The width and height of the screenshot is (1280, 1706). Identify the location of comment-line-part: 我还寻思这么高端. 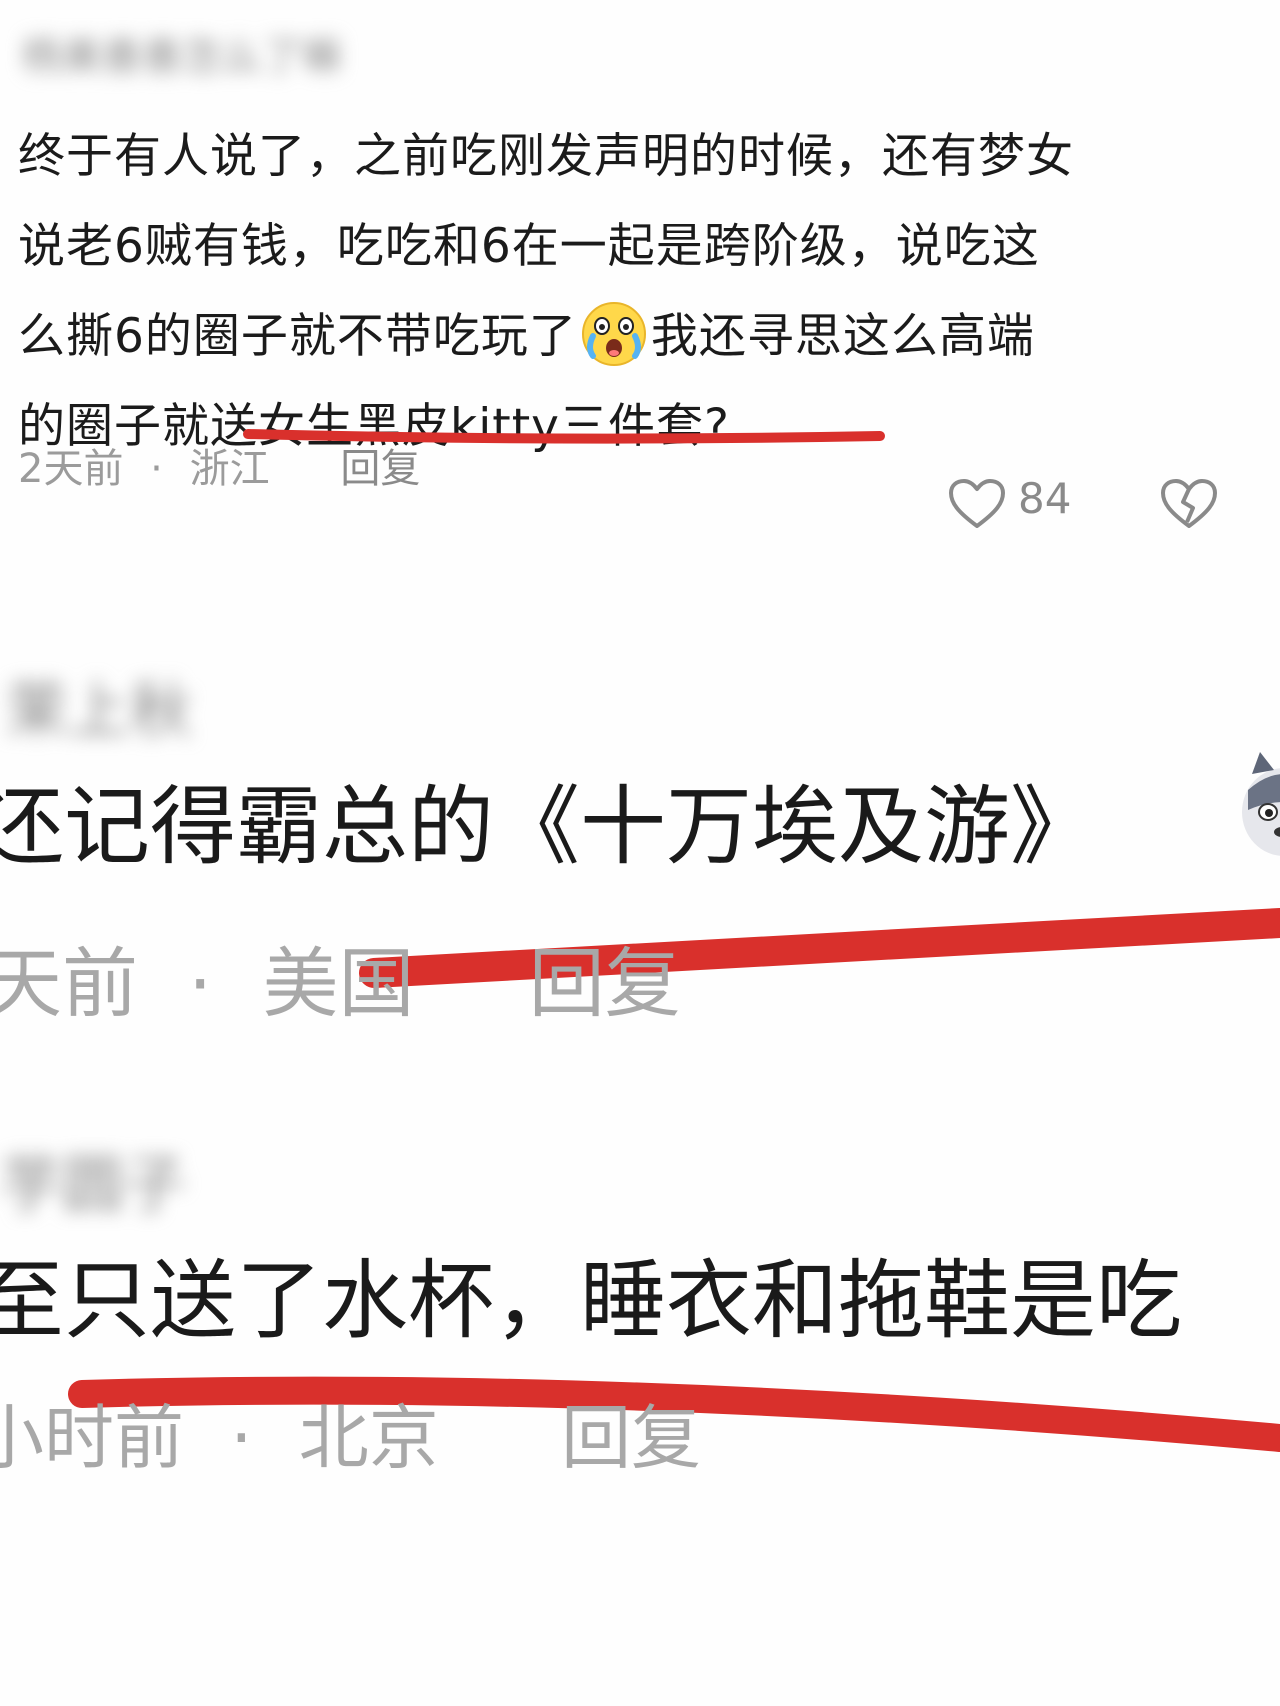
(842, 336).